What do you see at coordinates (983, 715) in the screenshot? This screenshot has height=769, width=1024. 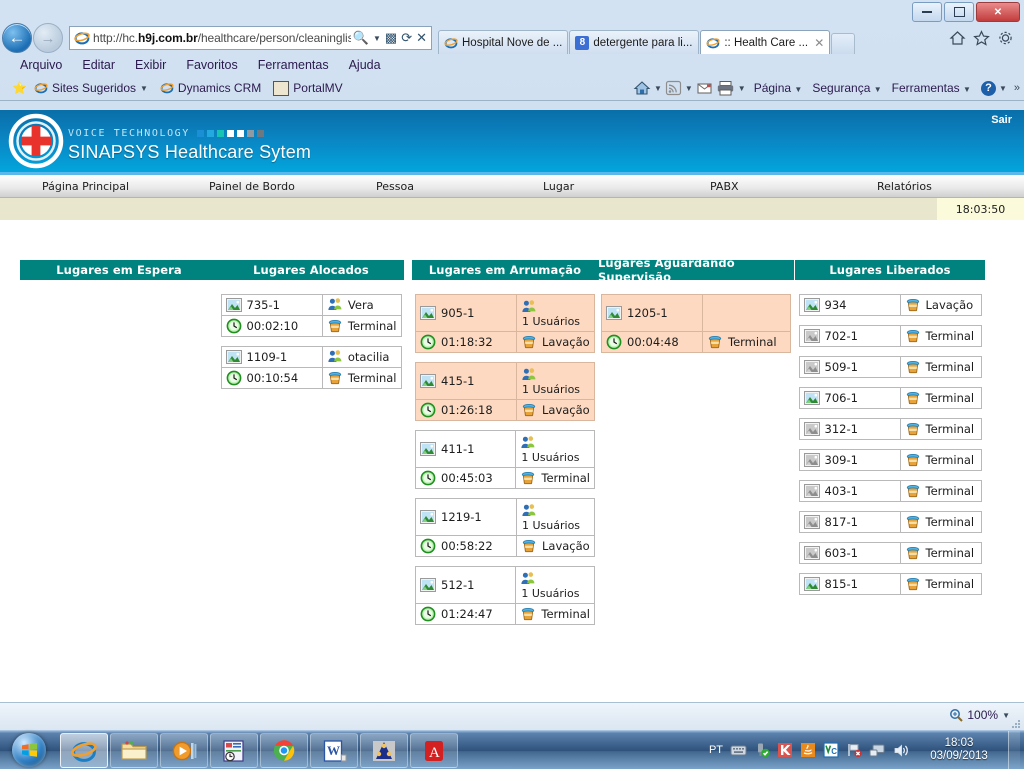 I see `zoom-level: 100%` at bounding box center [983, 715].